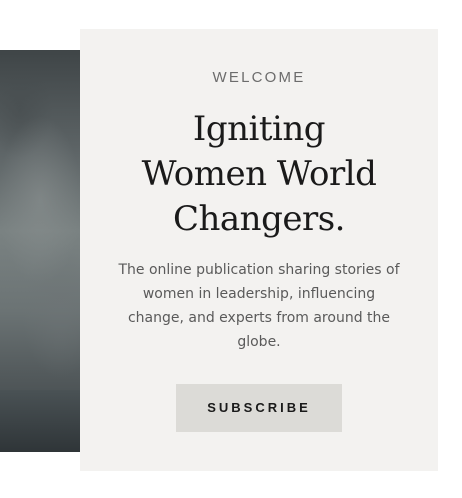 Image resolution: width=462 pixels, height=498 pixels. What do you see at coordinates (259, 77) in the screenshot?
I see `eyebrow-label: WELCOME` at bounding box center [259, 77].